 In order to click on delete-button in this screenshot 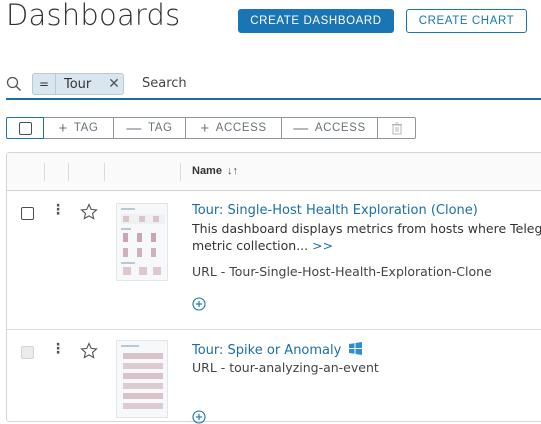, I will do `click(397, 128)`.